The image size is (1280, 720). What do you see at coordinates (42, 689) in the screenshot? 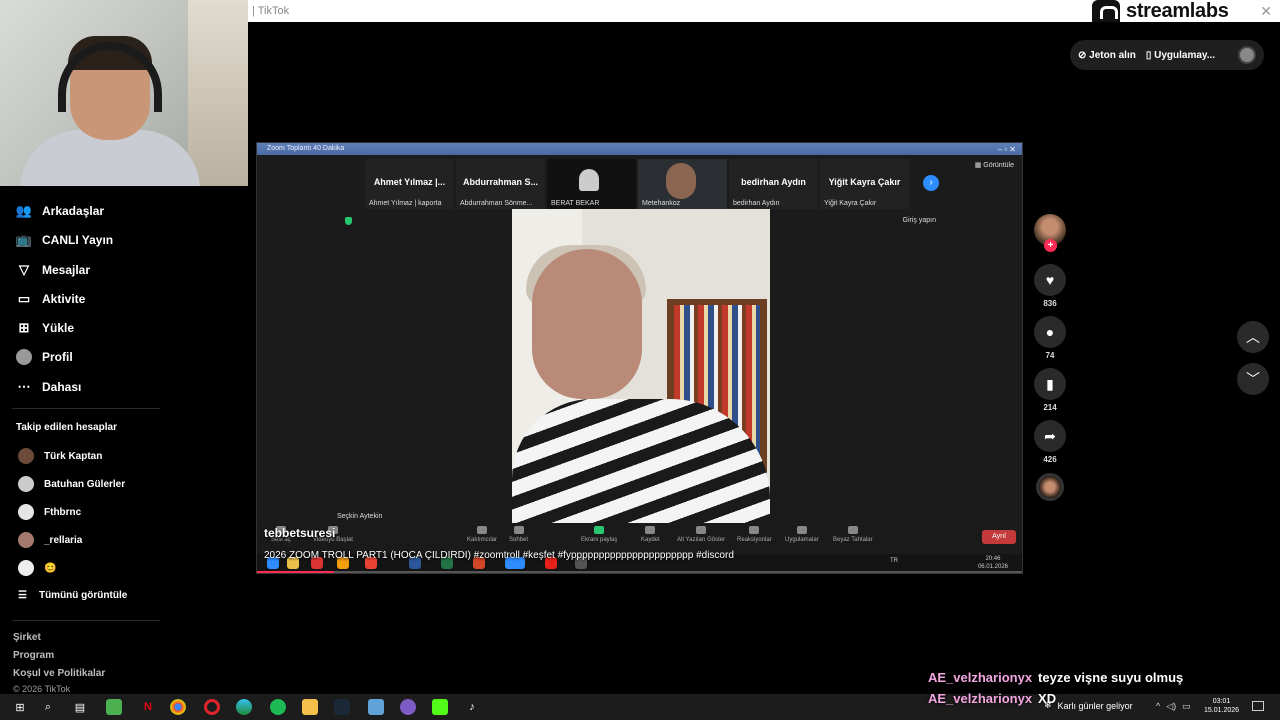
I see `copyright: © 2026 TikTok` at bounding box center [42, 689].